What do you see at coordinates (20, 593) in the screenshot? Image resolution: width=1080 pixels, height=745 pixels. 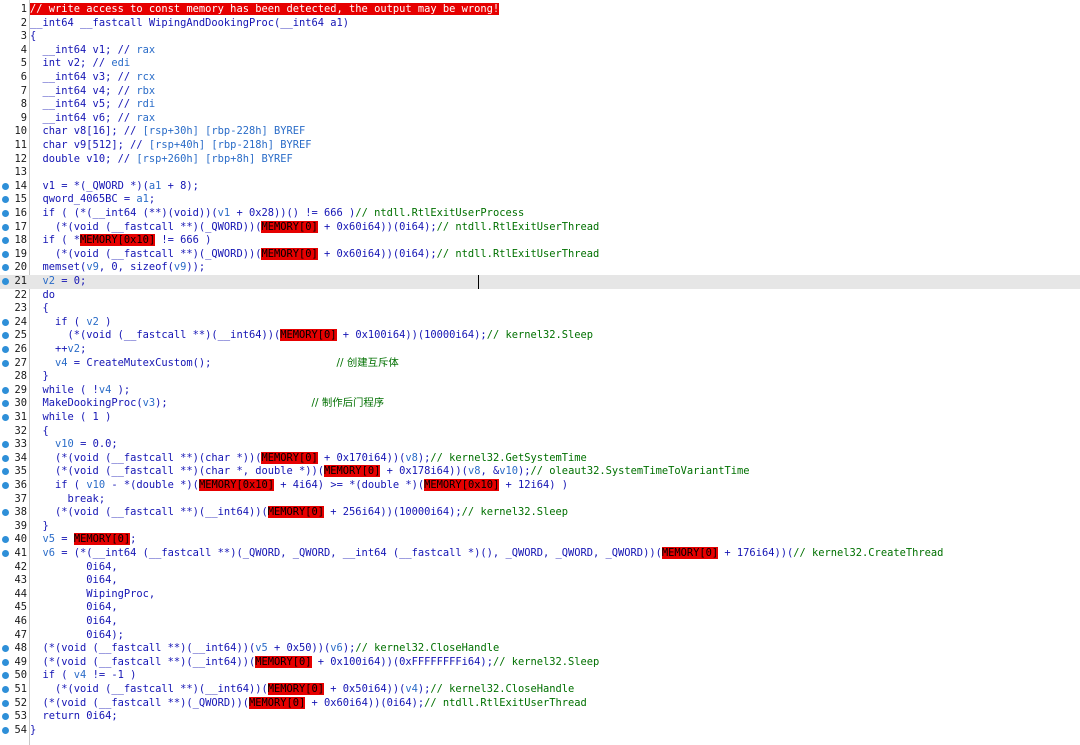 I see `line-number: 44` at bounding box center [20, 593].